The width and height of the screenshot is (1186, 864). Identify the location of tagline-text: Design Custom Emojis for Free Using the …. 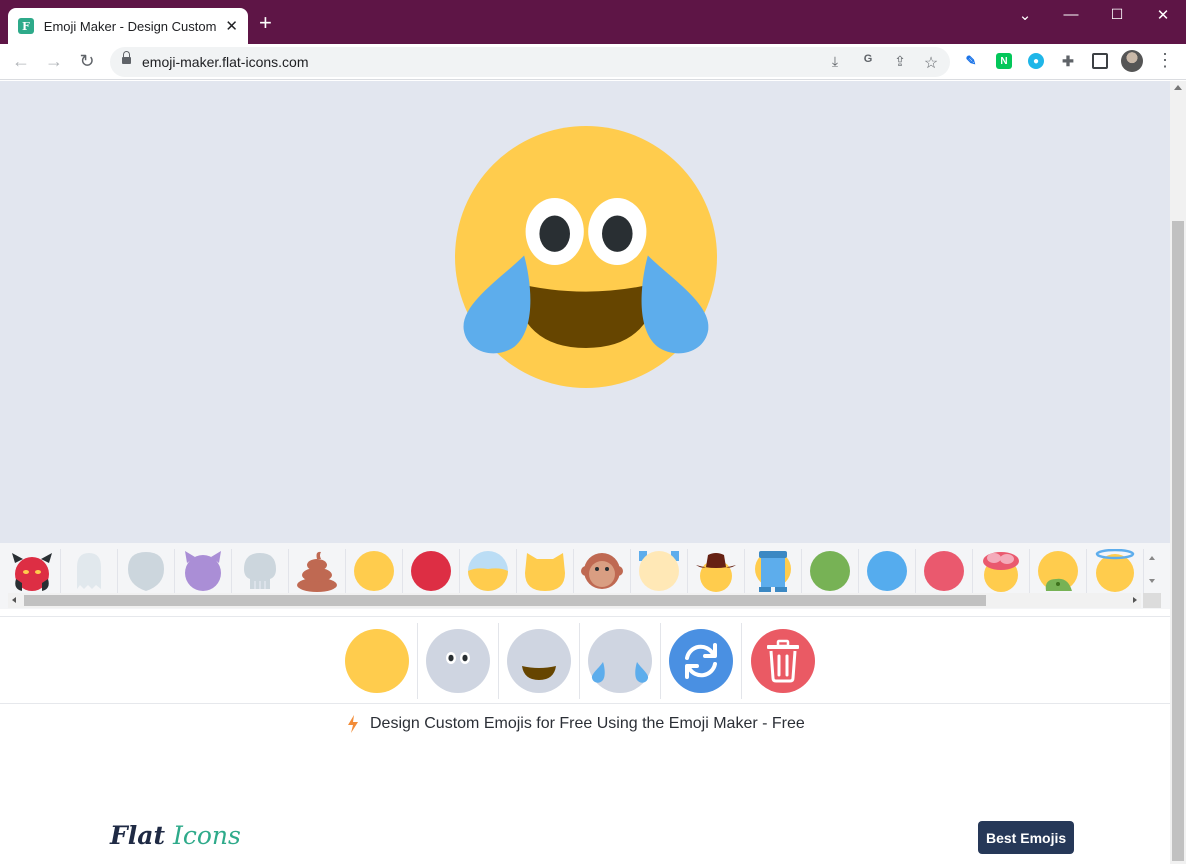
(587, 723).